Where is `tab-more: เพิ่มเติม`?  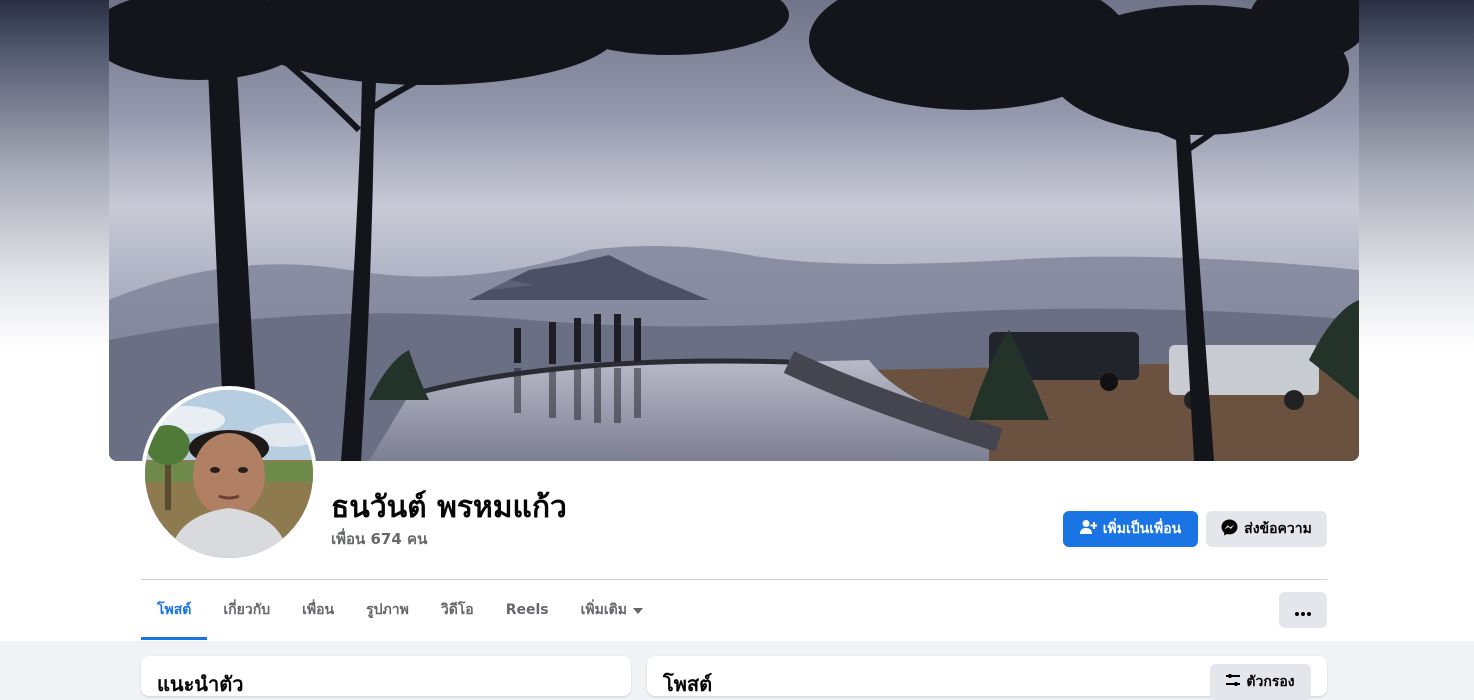 tab-more: เพิ่มเติม is located at coordinates (612, 610).